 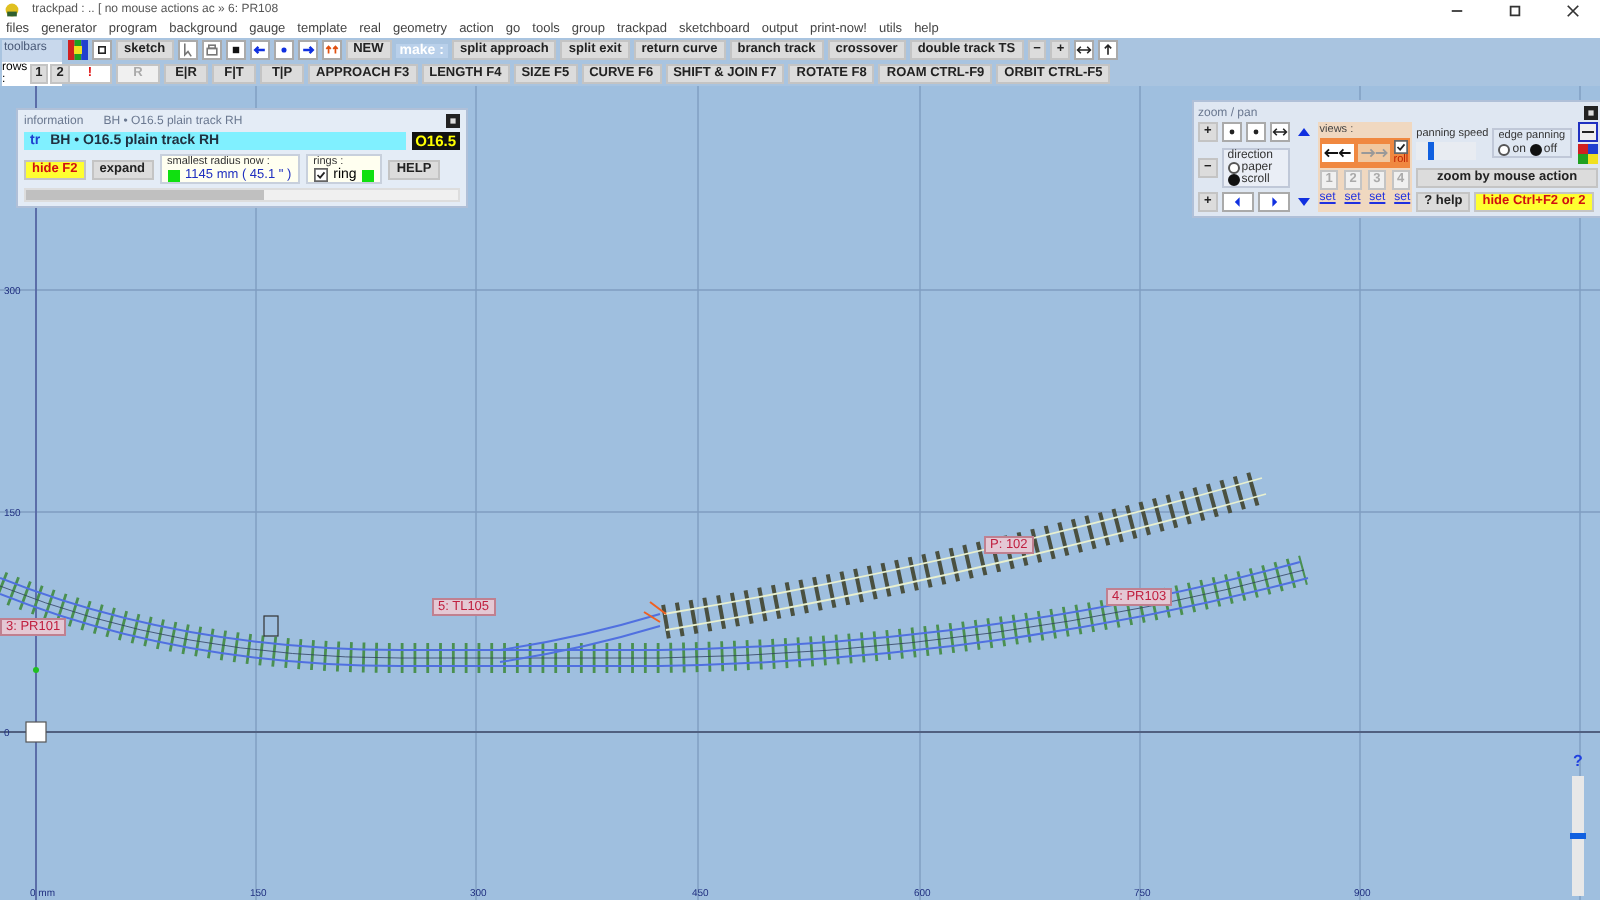 I want to click on app-logo-icon, so click(x=12, y=10).